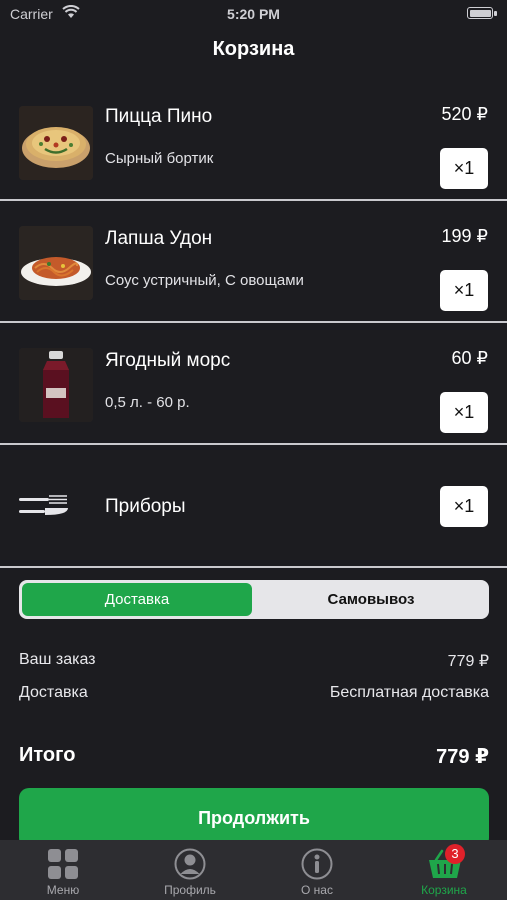 The height and width of the screenshot is (900, 507). I want to click on item-options: Соус устричный, С овощами, so click(204, 280).